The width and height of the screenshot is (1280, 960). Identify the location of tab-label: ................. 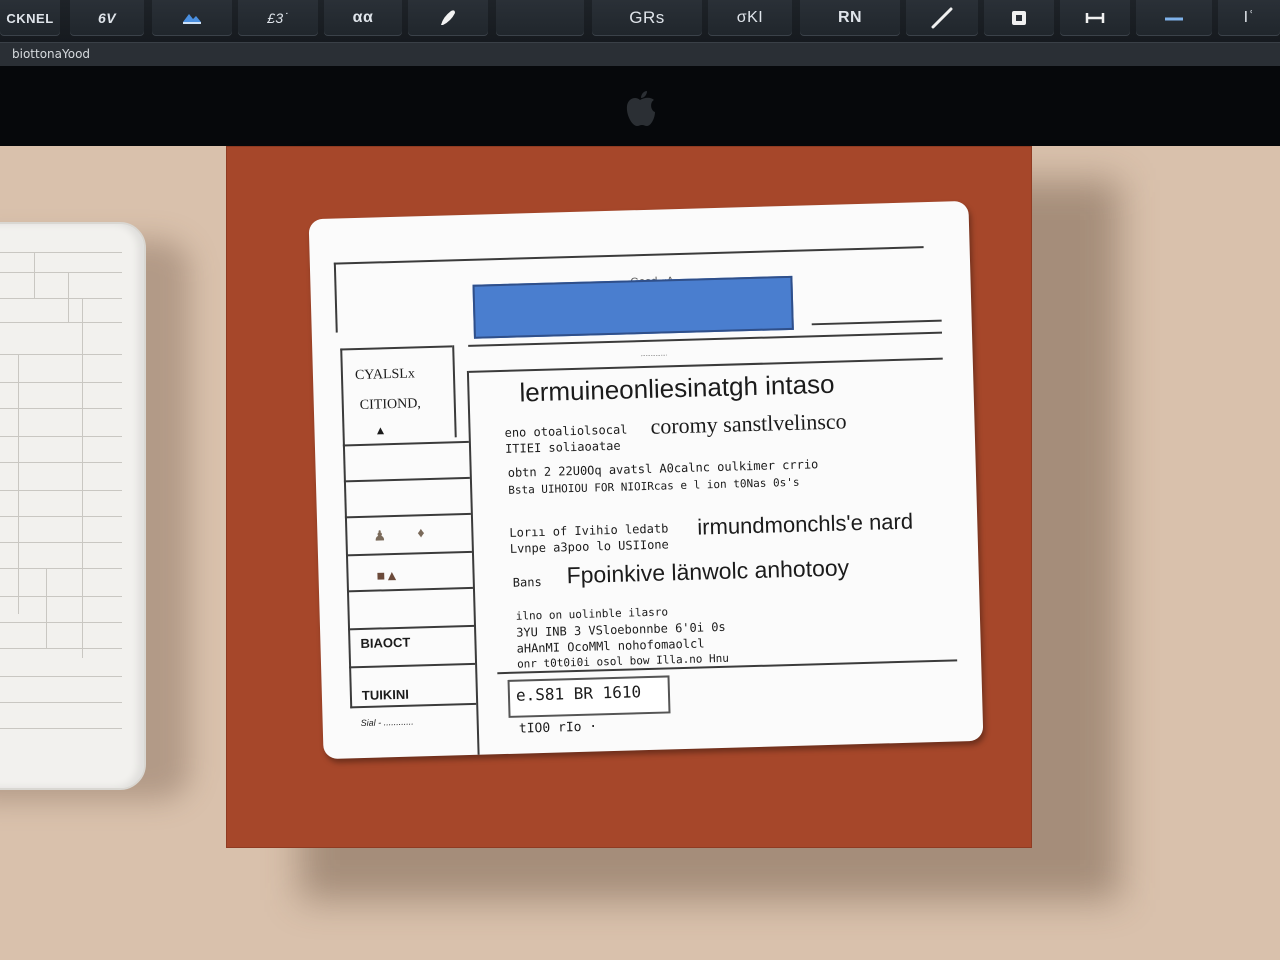
(654, 355).